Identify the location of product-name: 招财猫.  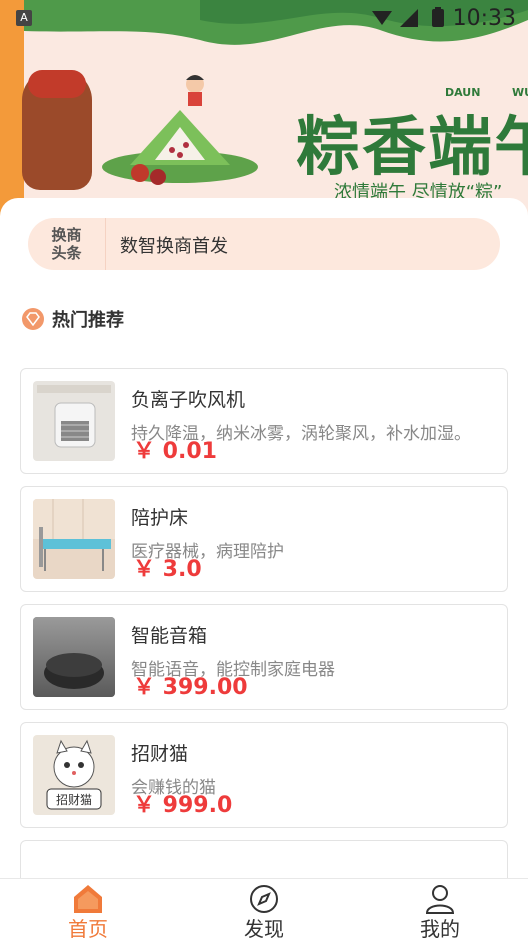
(160, 754).